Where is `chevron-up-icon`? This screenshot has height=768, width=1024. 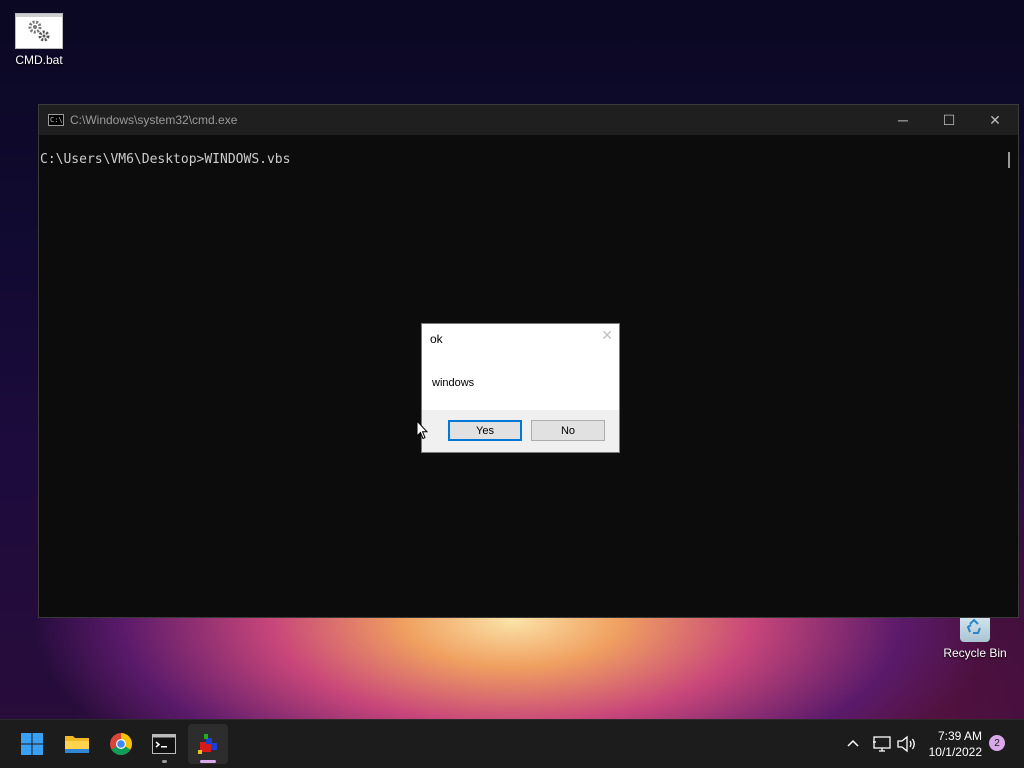 chevron-up-icon is located at coordinates (853, 743).